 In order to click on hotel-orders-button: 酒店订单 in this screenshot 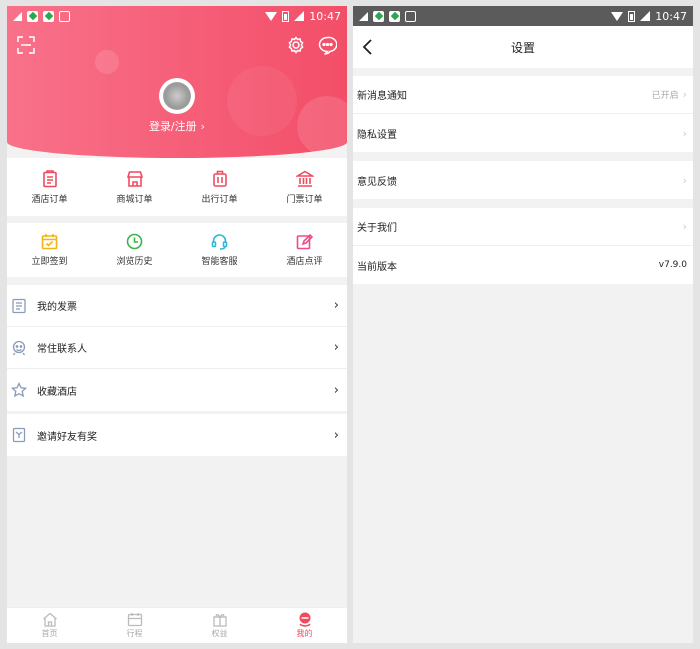, I will do `click(49, 187)`.